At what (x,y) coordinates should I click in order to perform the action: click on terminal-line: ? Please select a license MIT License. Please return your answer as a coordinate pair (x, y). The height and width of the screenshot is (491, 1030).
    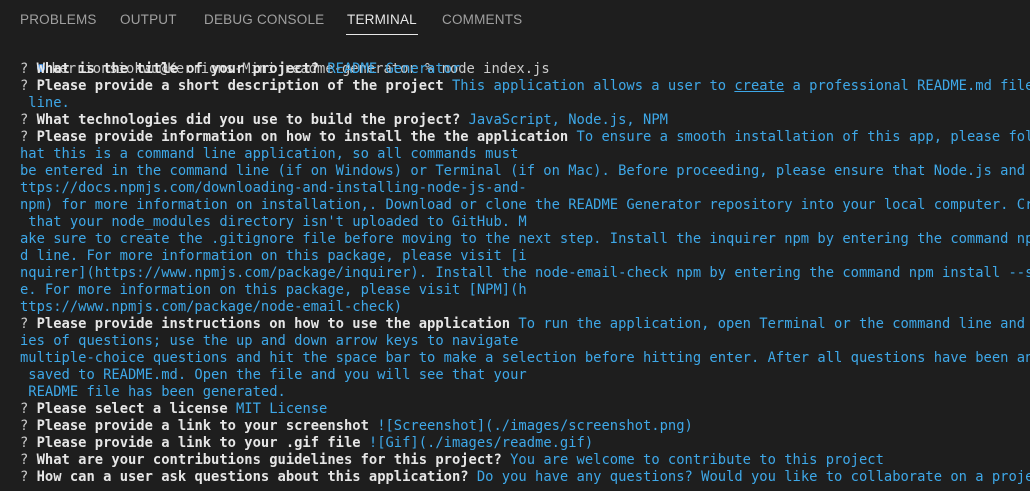
    Looking at the image, I should click on (174, 409).